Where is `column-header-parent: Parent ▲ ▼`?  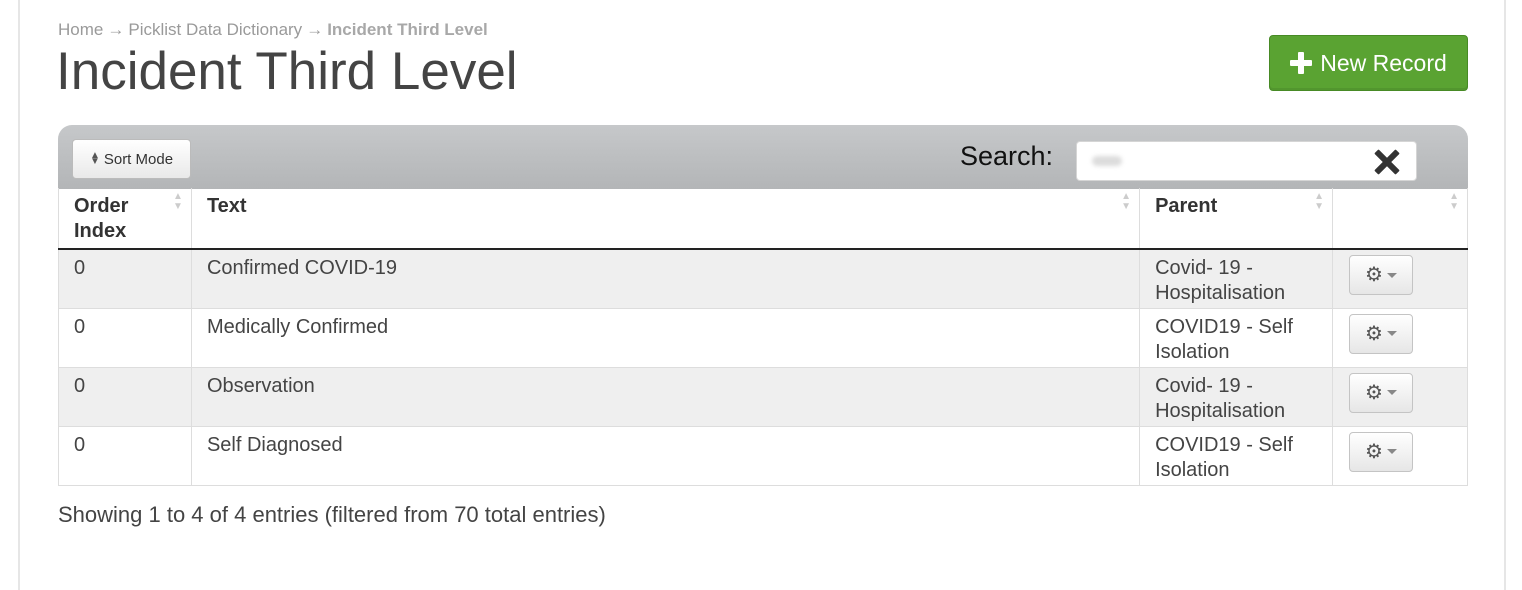
column-header-parent: Parent ▲ ▼ is located at coordinates (1236, 219).